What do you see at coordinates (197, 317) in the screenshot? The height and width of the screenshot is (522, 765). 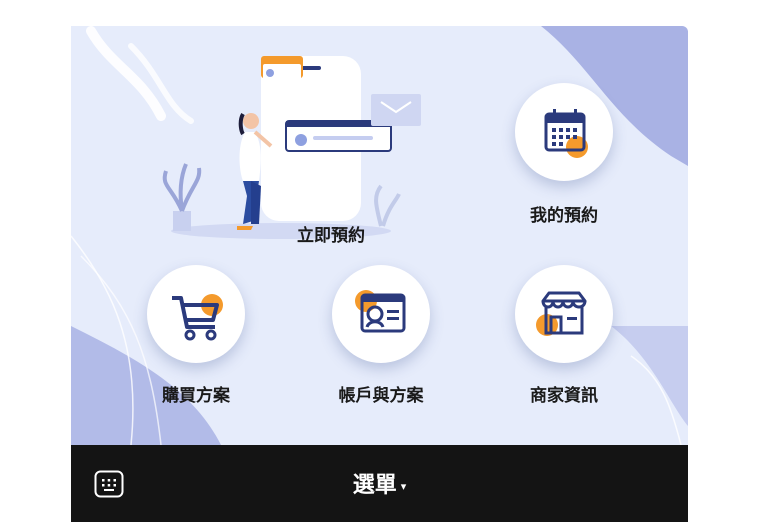 I see `shopping-cart-icon` at bounding box center [197, 317].